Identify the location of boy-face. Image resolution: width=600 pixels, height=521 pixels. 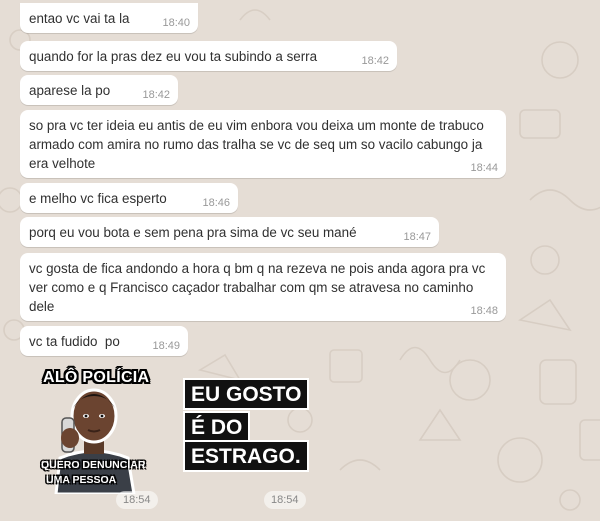
(94, 416).